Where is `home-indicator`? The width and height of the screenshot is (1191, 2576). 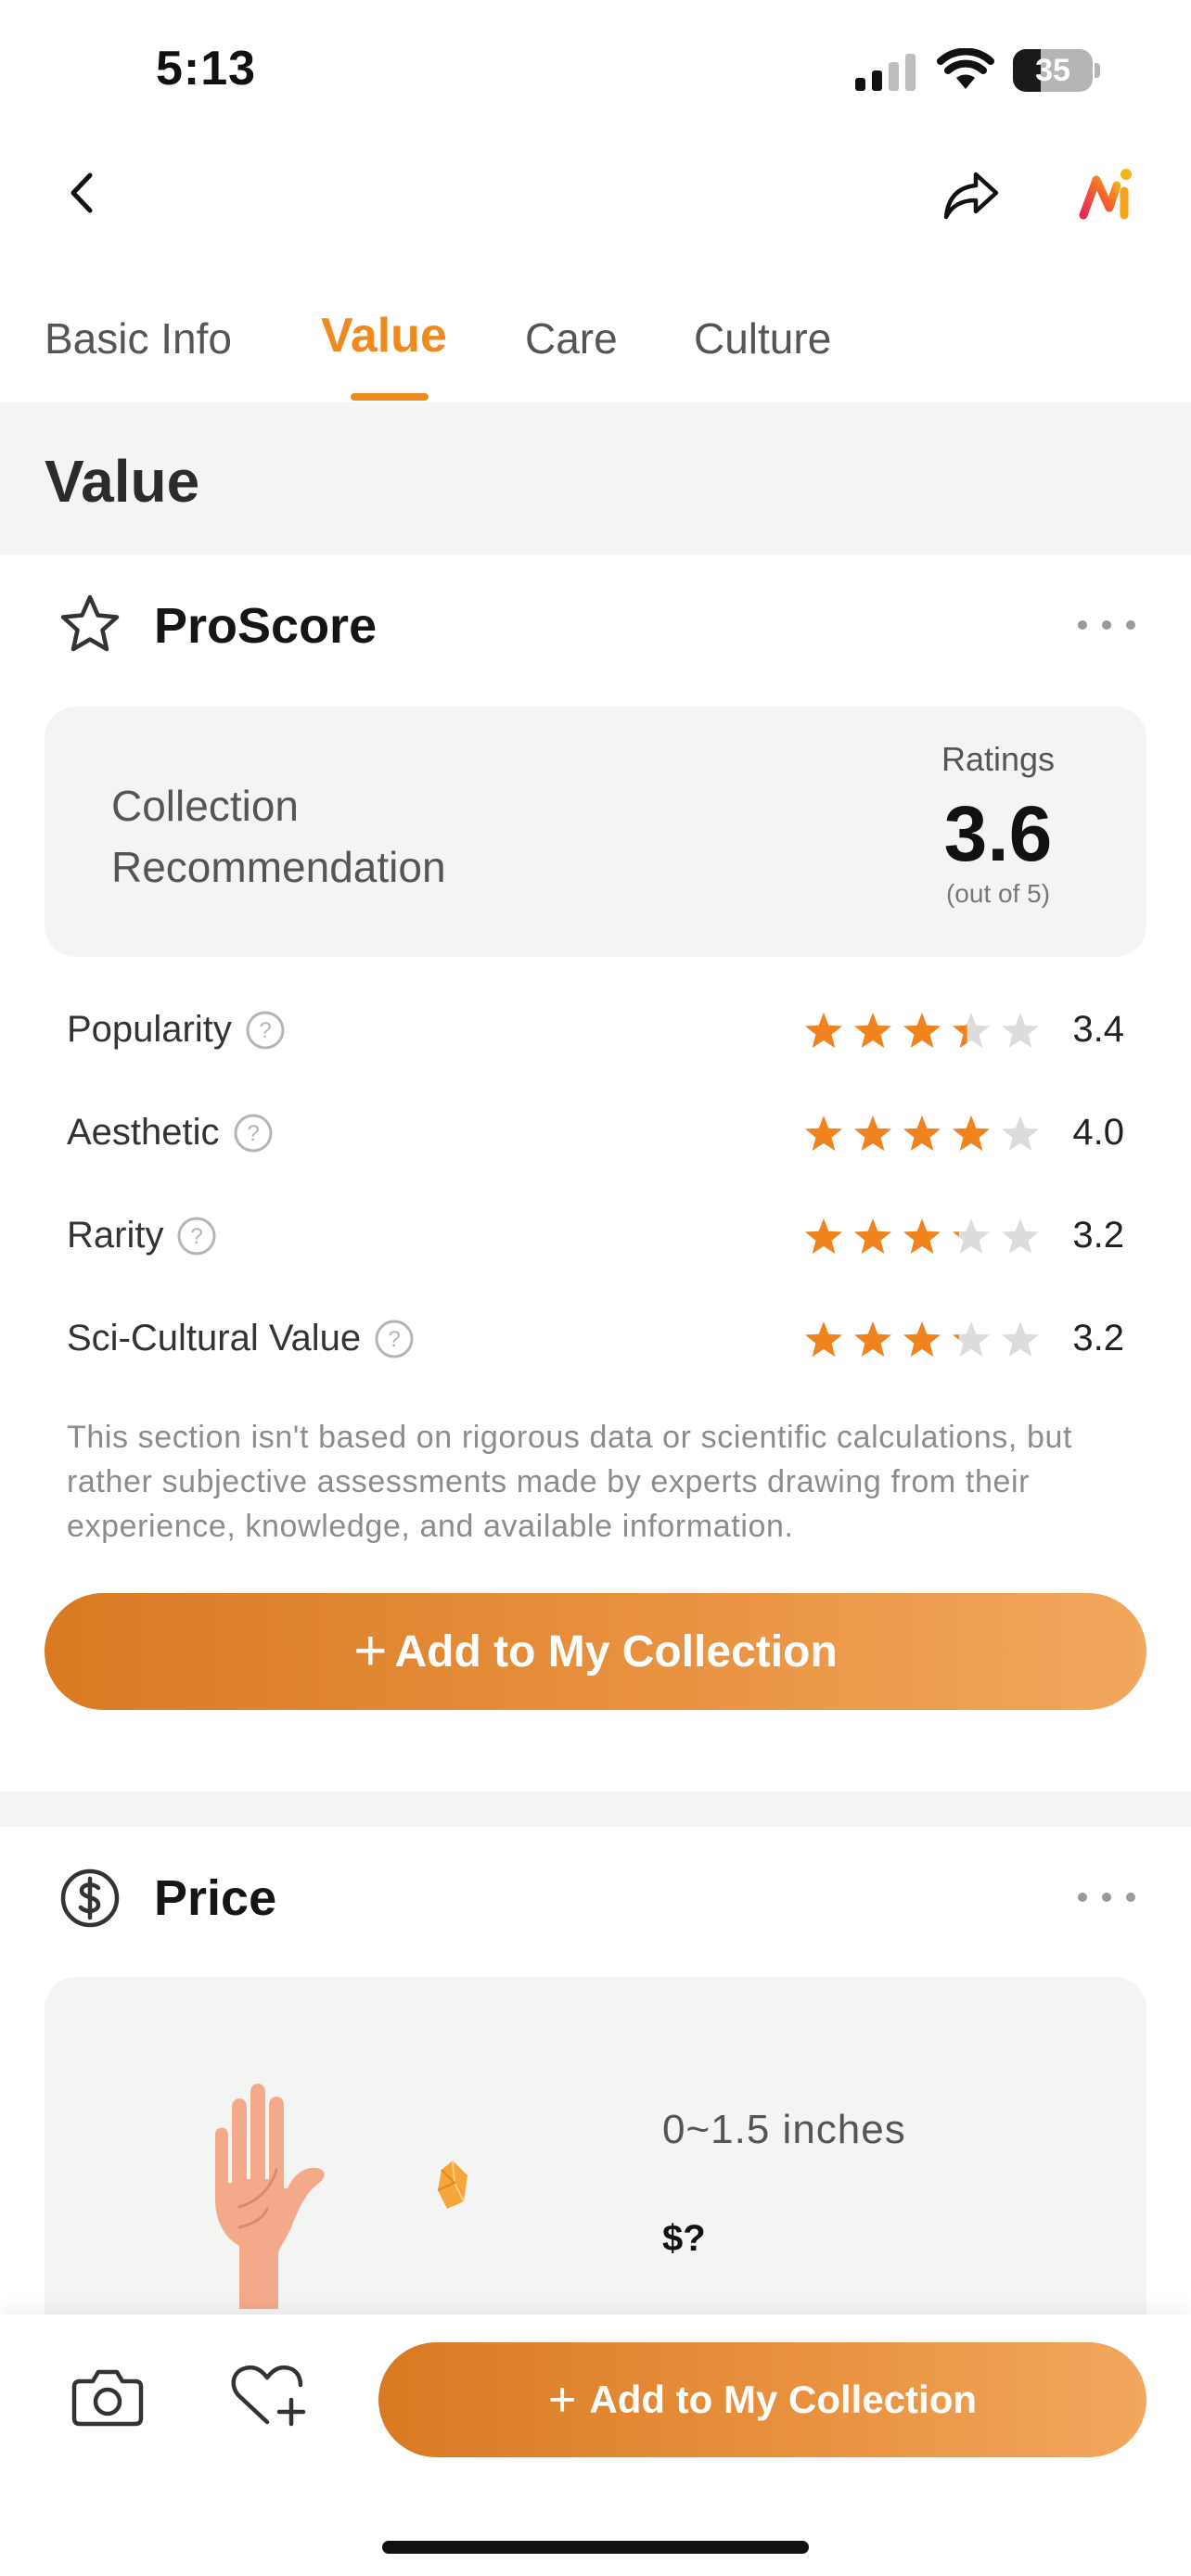 home-indicator is located at coordinates (595, 2547).